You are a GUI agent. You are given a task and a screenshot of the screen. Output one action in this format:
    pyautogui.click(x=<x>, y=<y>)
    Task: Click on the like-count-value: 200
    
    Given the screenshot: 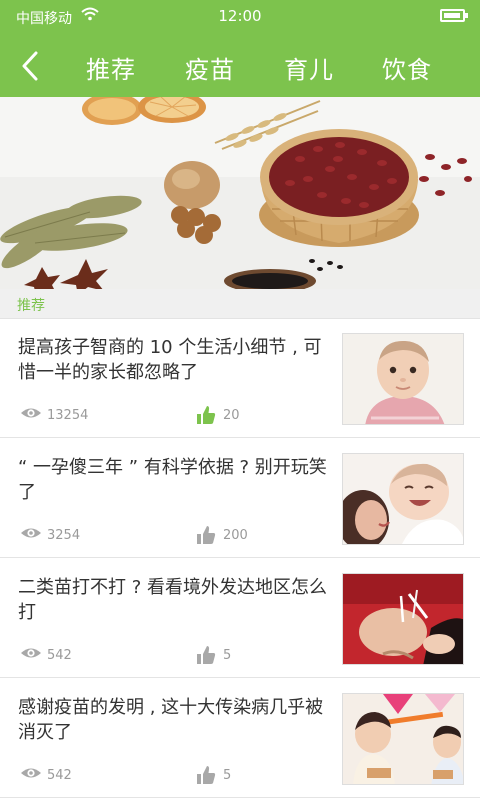 What is the action you would take?
    pyautogui.click(x=235, y=535)
    